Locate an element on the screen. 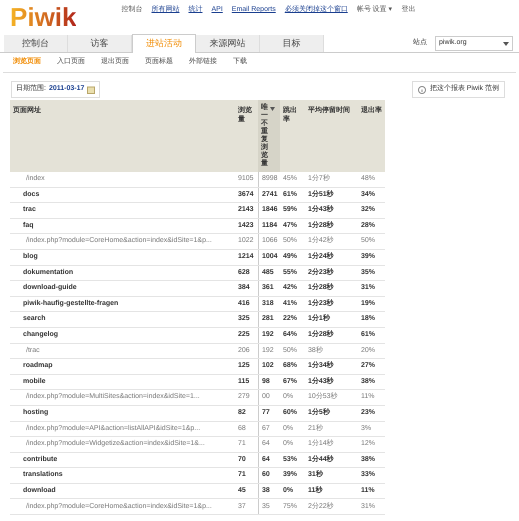  tab: 来源网站 is located at coordinates (228, 43).